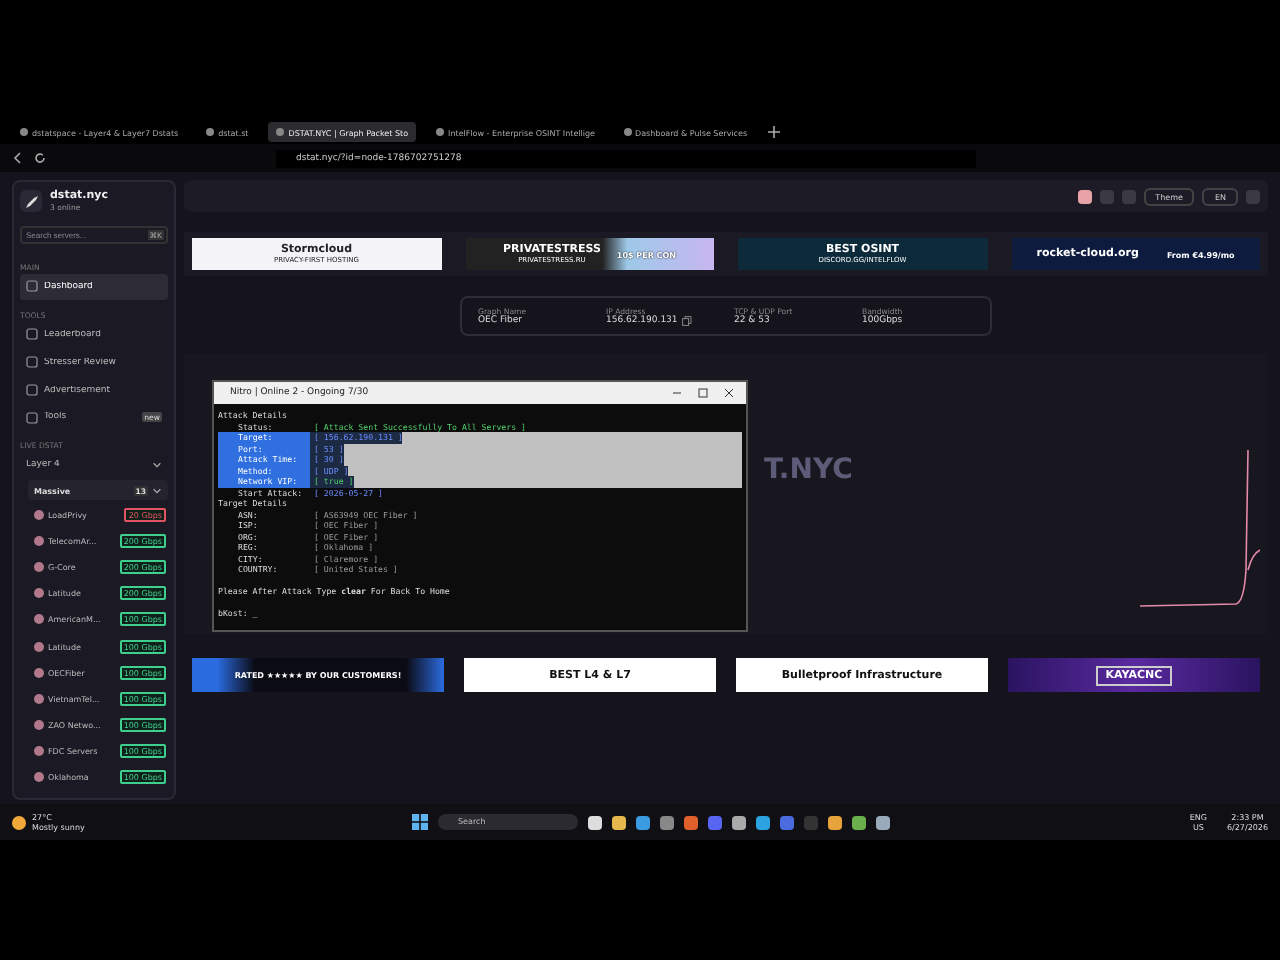 This screenshot has height=960, width=1280. What do you see at coordinates (729, 393) in the screenshot?
I see `close-icon` at bounding box center [729, 393].